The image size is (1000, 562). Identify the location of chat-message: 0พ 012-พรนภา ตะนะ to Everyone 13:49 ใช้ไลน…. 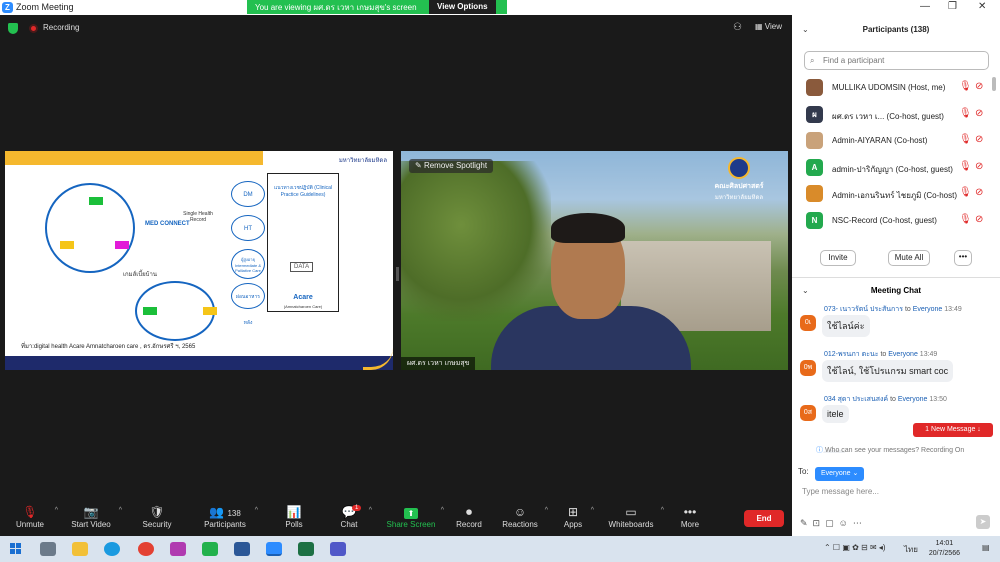
(896, 370).